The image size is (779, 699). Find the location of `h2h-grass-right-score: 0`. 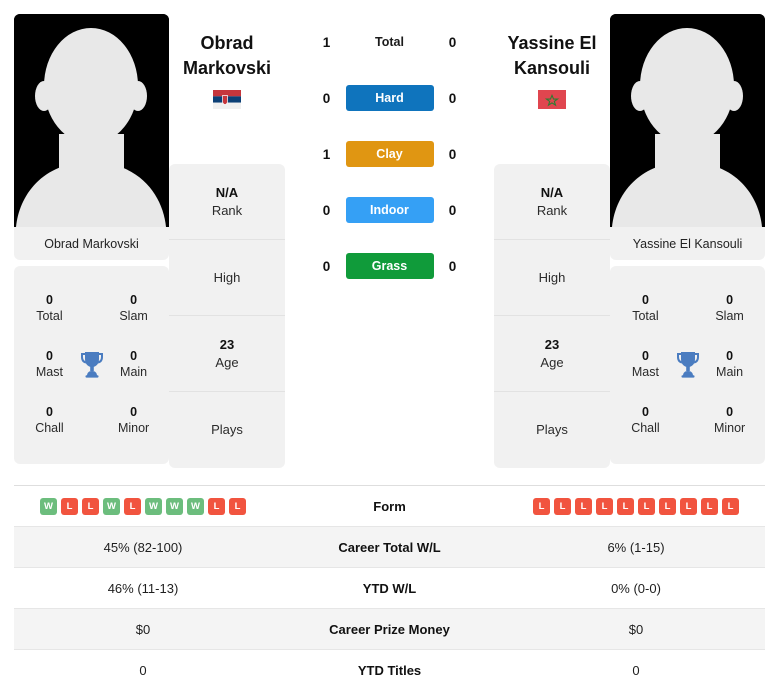

h2h-grass-right-score: 0 is located at coordinates (452, 266).